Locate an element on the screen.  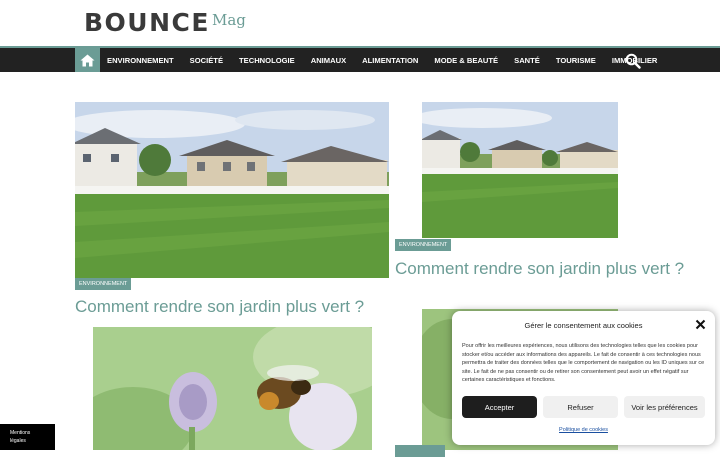
article-image-bee is located at coordinates (232, 388).